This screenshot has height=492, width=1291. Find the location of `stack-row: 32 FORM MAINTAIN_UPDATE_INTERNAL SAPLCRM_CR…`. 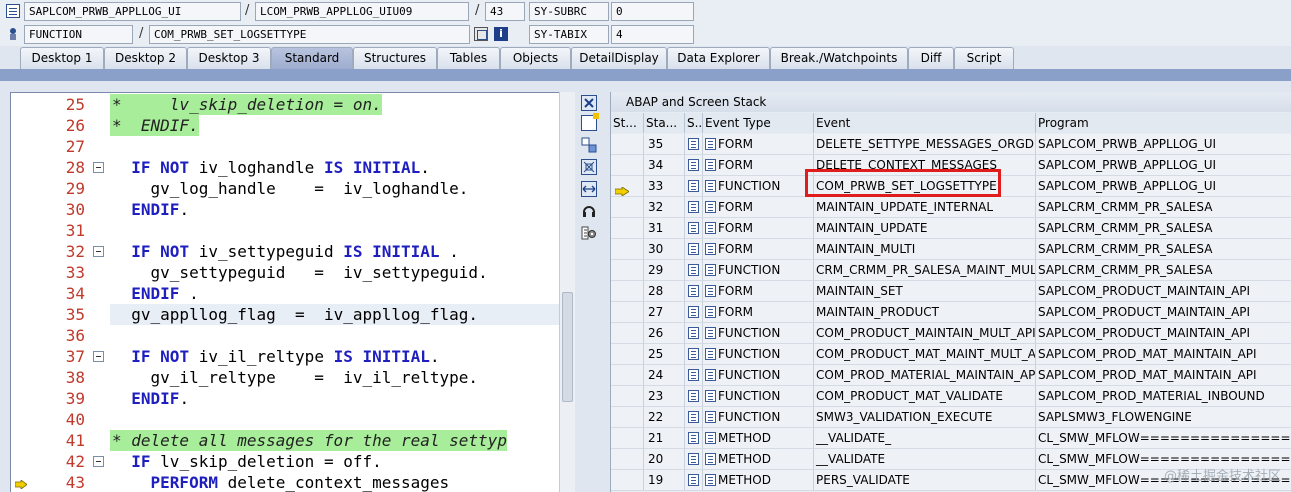

stack-row: 32 FORM MAINTAIN_UPDATE_INTERNAL SAPLCRM_CR… is located at coordinates (951, 207).